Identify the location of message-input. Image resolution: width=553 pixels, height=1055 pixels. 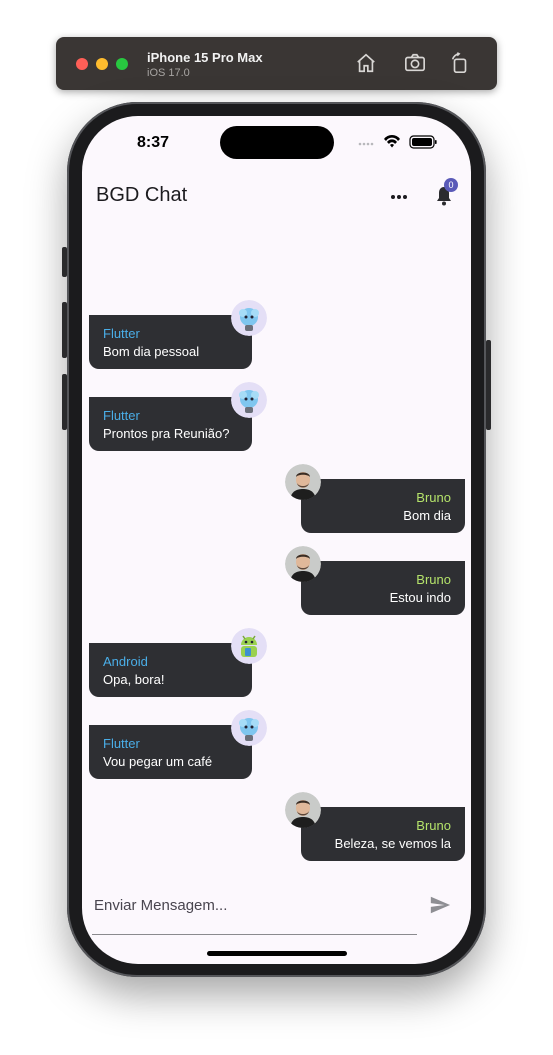
(256, 905).